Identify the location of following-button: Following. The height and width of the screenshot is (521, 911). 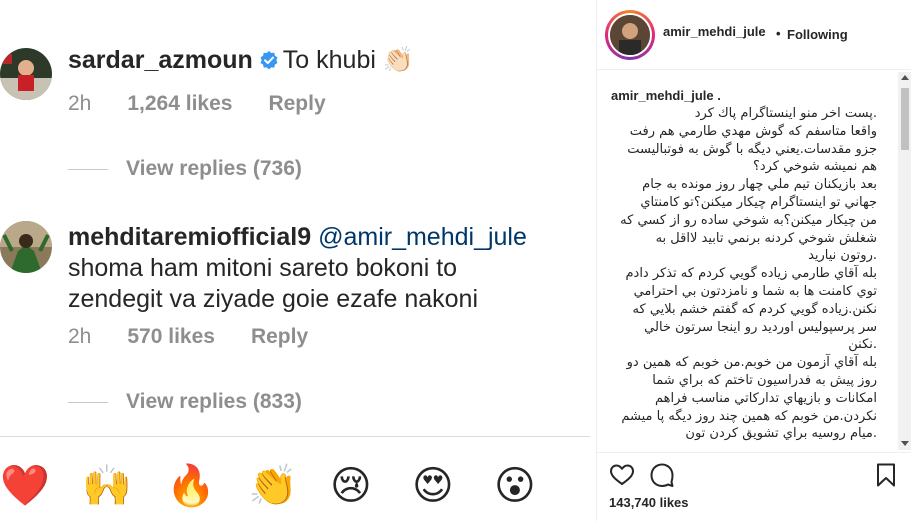
(817, 34).